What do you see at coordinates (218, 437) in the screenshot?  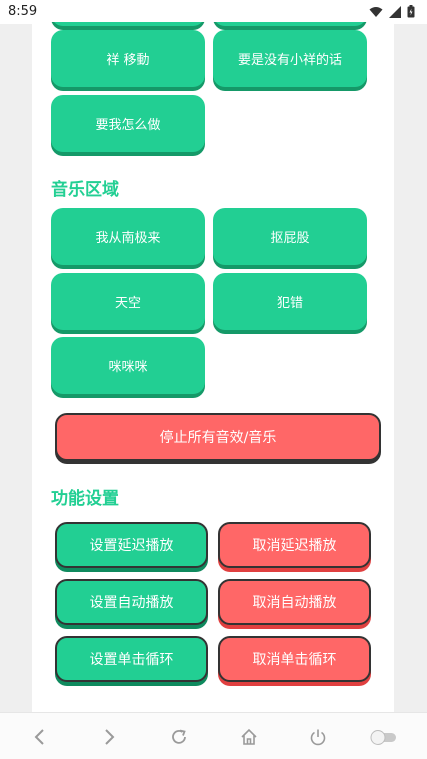 I see `stop-all-button: 停止所有音效/音乐` at bounding box center [218, 437].